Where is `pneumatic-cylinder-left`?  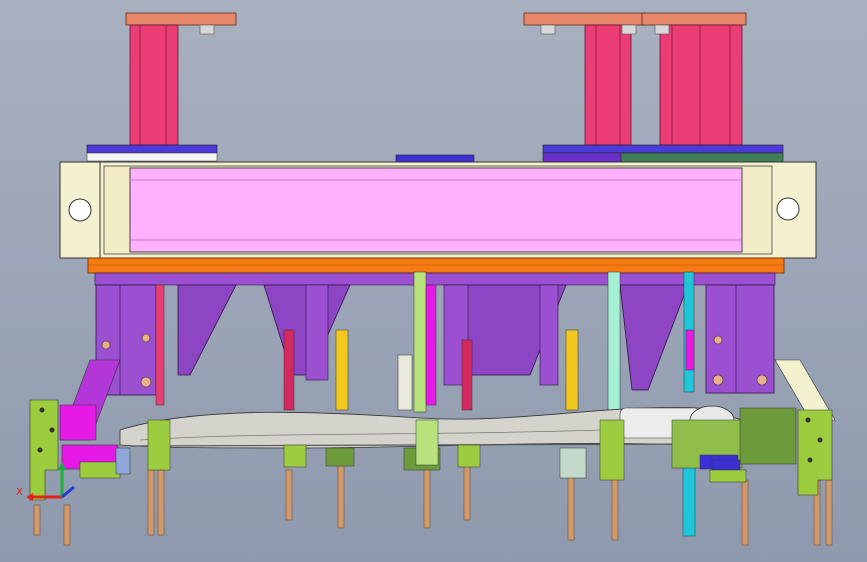 pneumatic-cylinder-left is located at coordinates (181, 79).